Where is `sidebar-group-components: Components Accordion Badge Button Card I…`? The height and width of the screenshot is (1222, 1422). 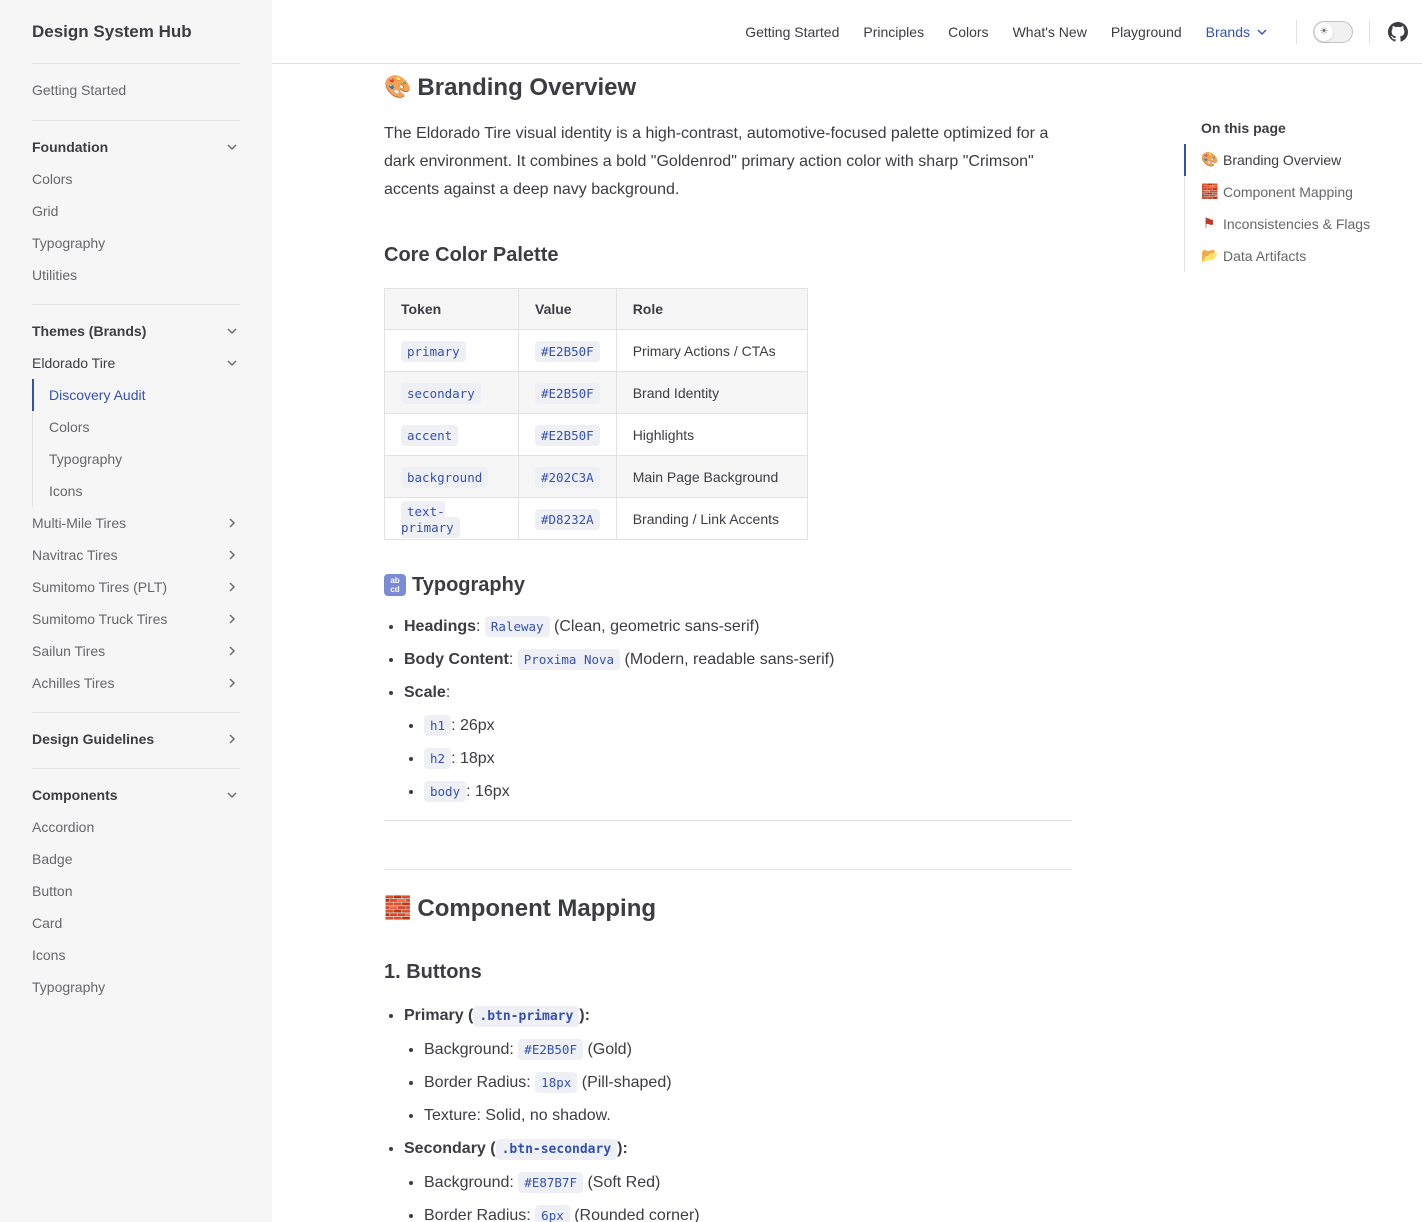 sidebar-group-components: Components Accordion Badge Button Card I… is located at coordinates (136, 892).